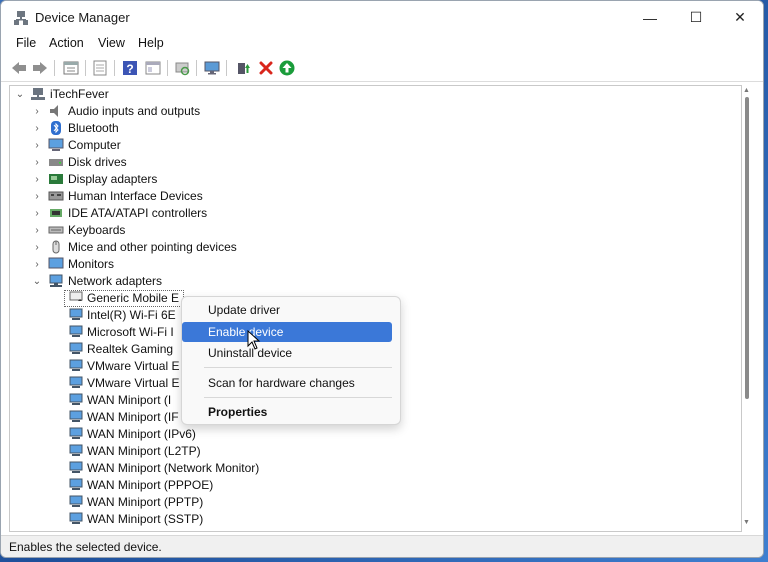  What do you see at coordinates (238, 412) in the screenshot?
I see `menu-item-label: Properties` at bounding box center [238, 412].